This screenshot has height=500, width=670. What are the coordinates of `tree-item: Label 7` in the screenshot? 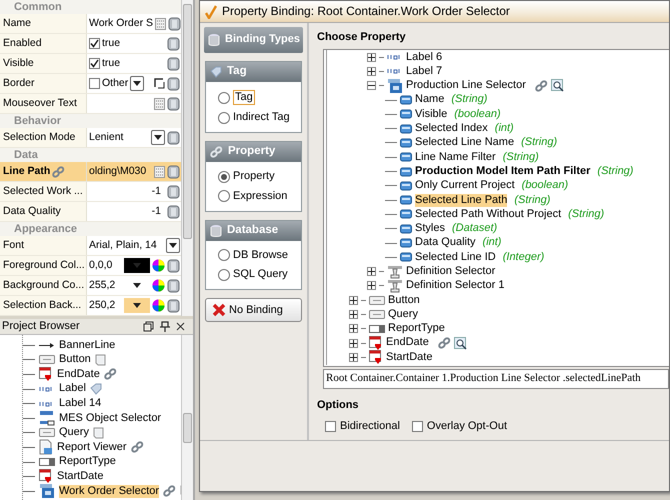 It's located at (424, 71).